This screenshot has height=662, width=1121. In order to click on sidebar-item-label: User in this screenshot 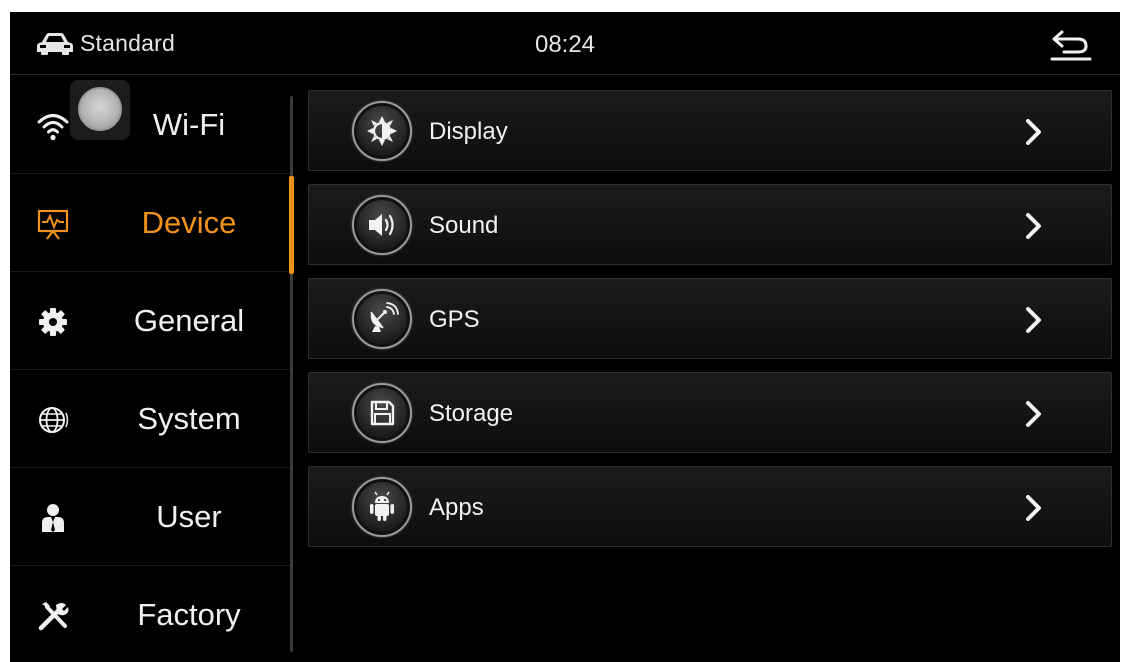, I will do `click(189, 516)`.